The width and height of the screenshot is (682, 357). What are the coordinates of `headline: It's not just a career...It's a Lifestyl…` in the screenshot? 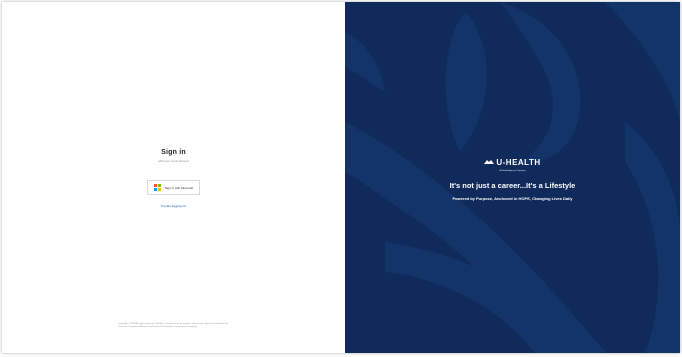 It's located at (512, 185).